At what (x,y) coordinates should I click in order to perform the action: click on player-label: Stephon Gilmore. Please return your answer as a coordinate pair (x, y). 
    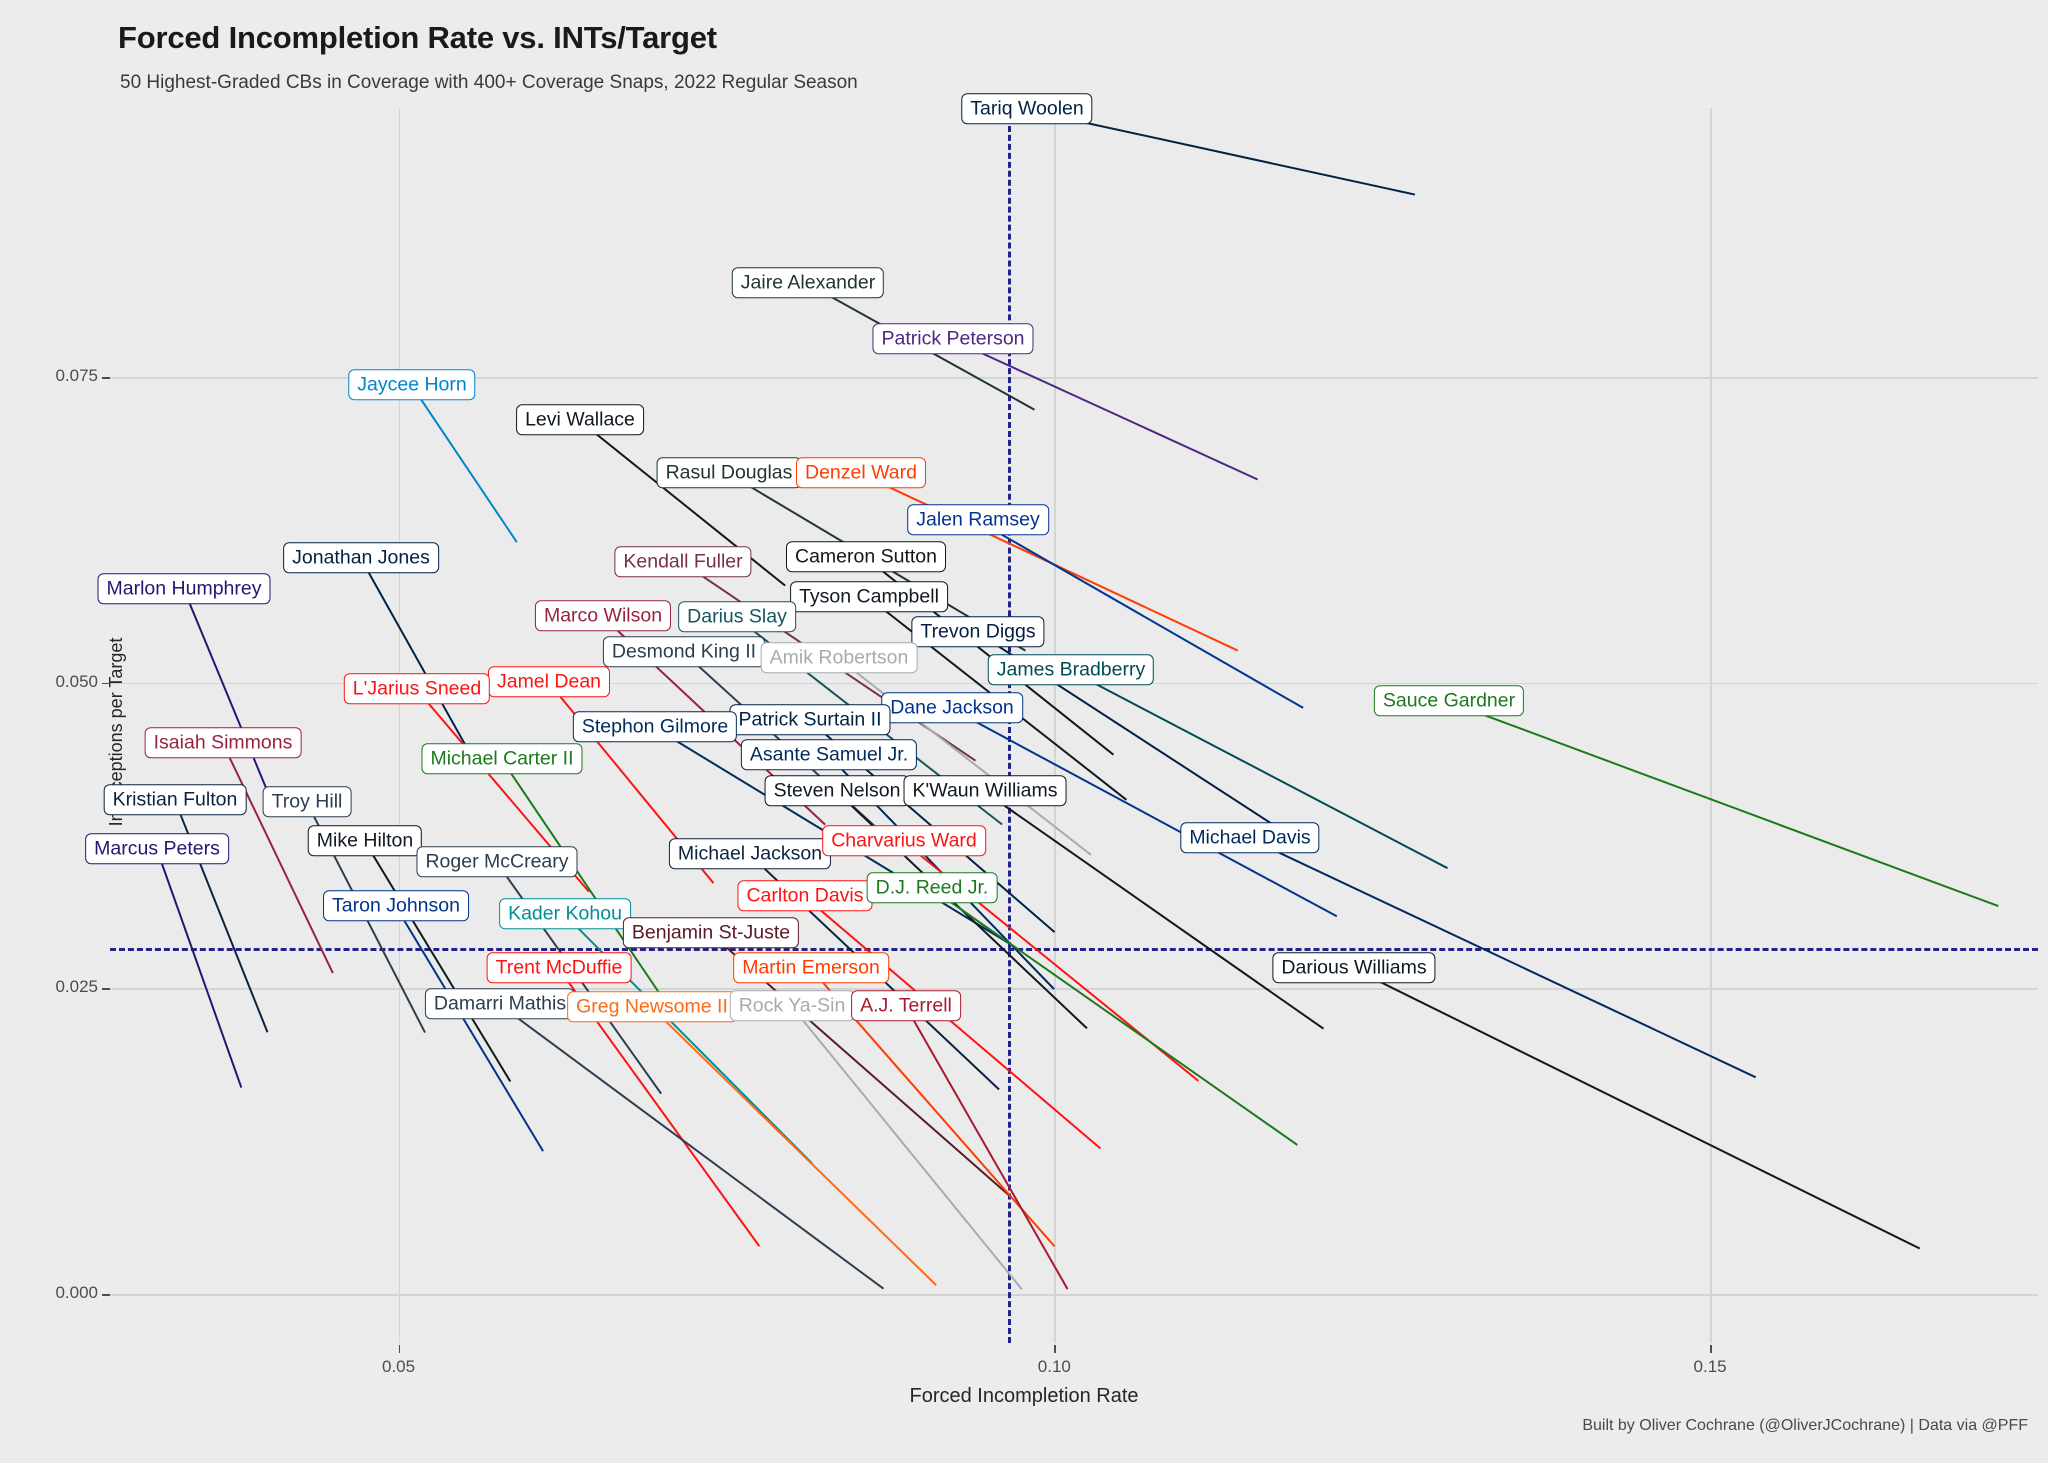
    Looking at the image, I should click on (655, 727).